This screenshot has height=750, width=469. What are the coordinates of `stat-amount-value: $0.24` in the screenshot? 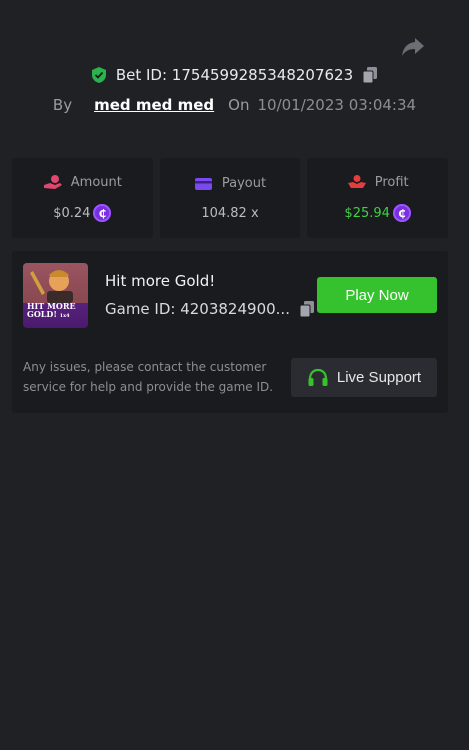 It's located at (72, 213).